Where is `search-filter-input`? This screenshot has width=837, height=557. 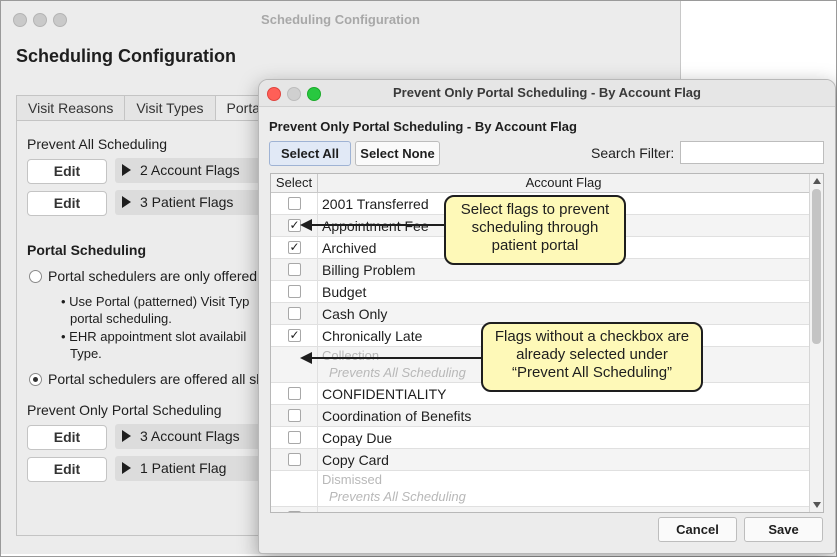
search-filter-input is located at coordinates (752, 152).